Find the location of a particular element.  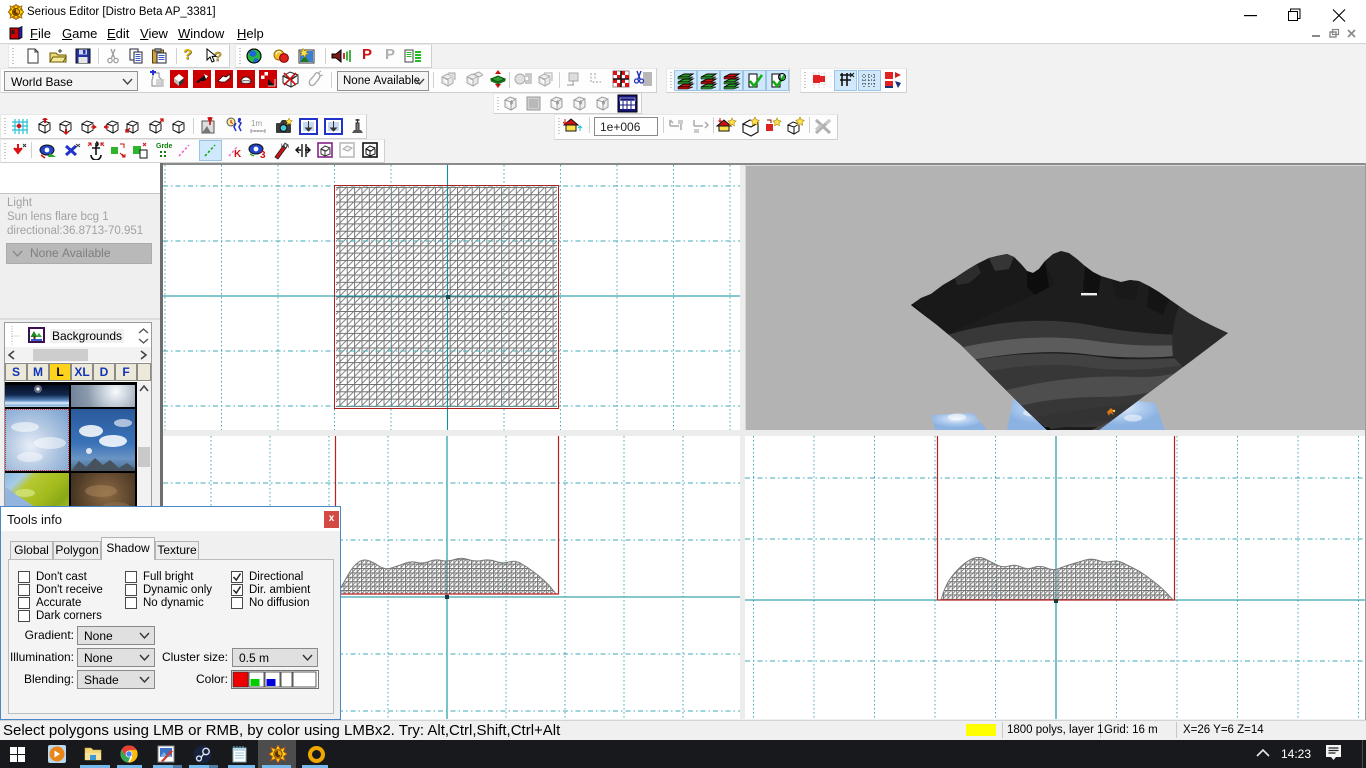

svg-text: 1m is located at coordinates (256, 123).